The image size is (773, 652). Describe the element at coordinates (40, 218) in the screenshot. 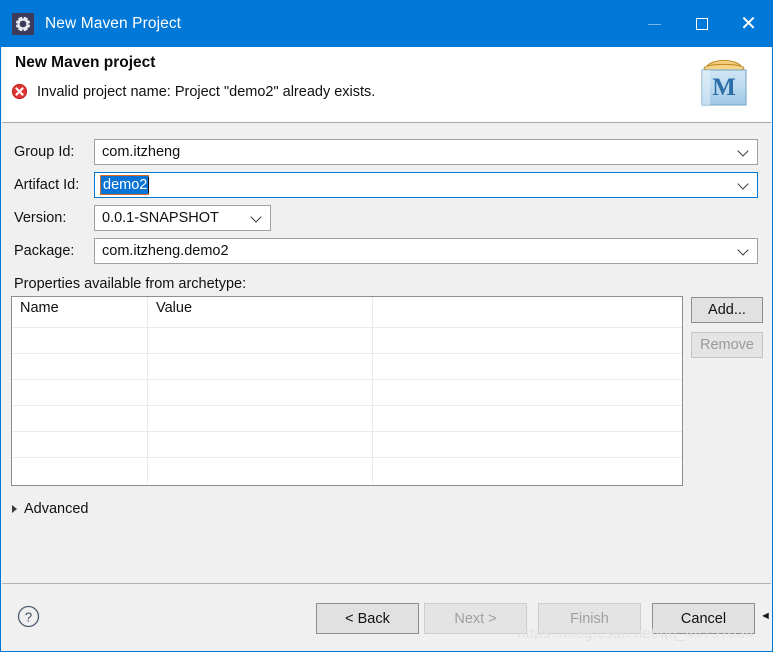

I see `version-label: Version:` at that location.